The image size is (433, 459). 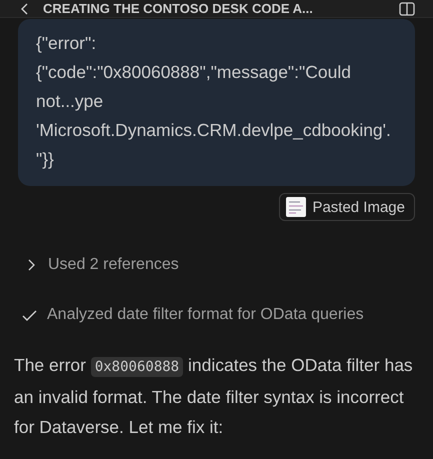 What do you see at coordinates (227, 265) in the screenshot?
I see `references-toggle: Used 2 references` at bounding box center [227, 265].